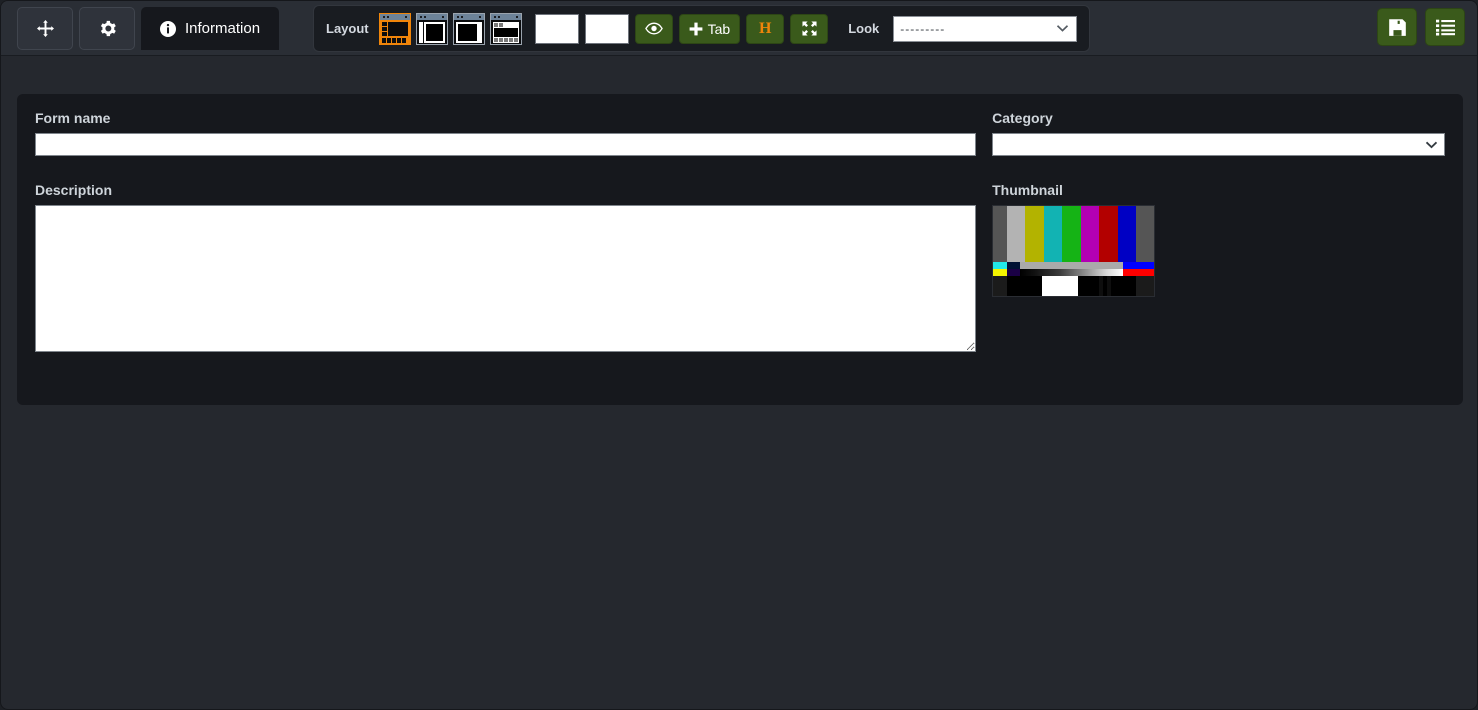  I want to click on add-tab-button-label: Tab, so click(719, 28).